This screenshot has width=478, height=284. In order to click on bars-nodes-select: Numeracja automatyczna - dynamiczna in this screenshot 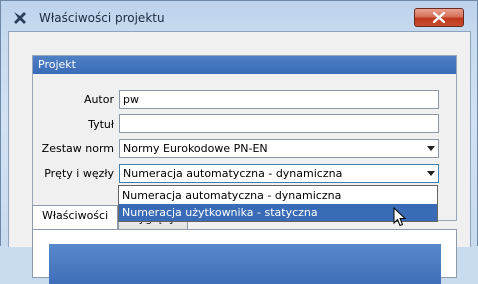, I will do `click(279, 173)`.